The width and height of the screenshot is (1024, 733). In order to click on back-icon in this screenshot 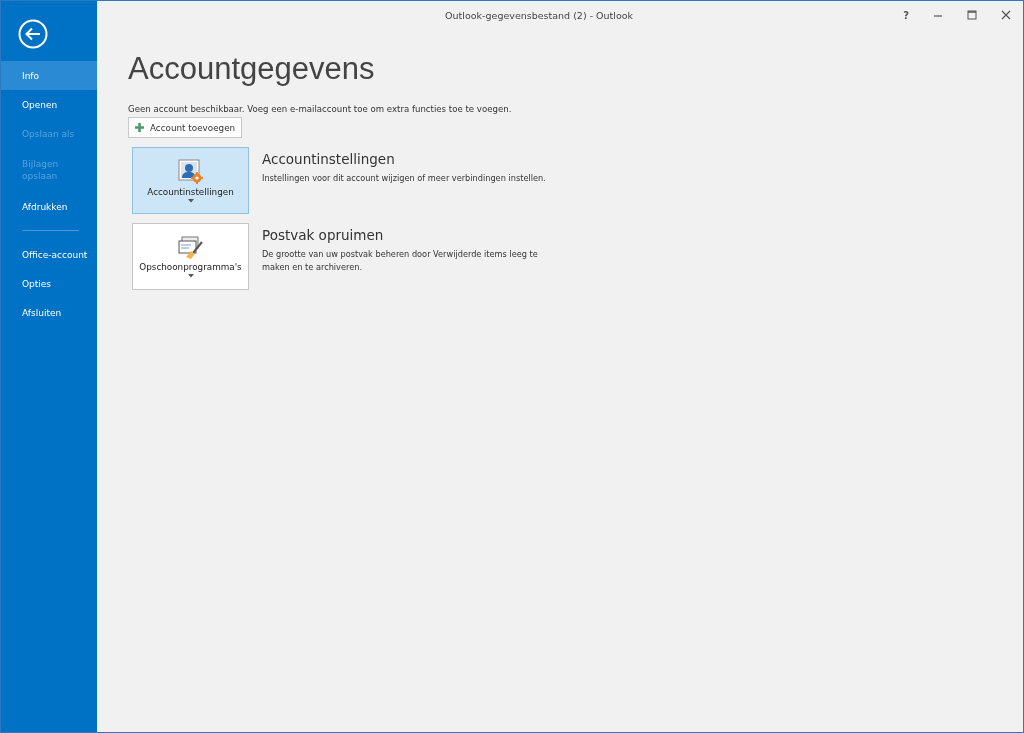, I will do `click(33, 34)`.